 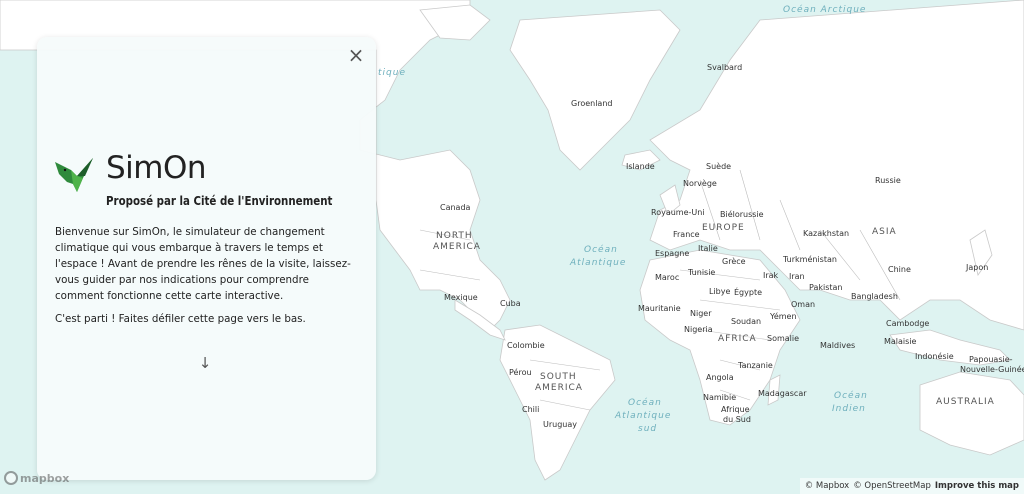 I want to click on label-europe: EUROPE, so click(x=723, y=228).